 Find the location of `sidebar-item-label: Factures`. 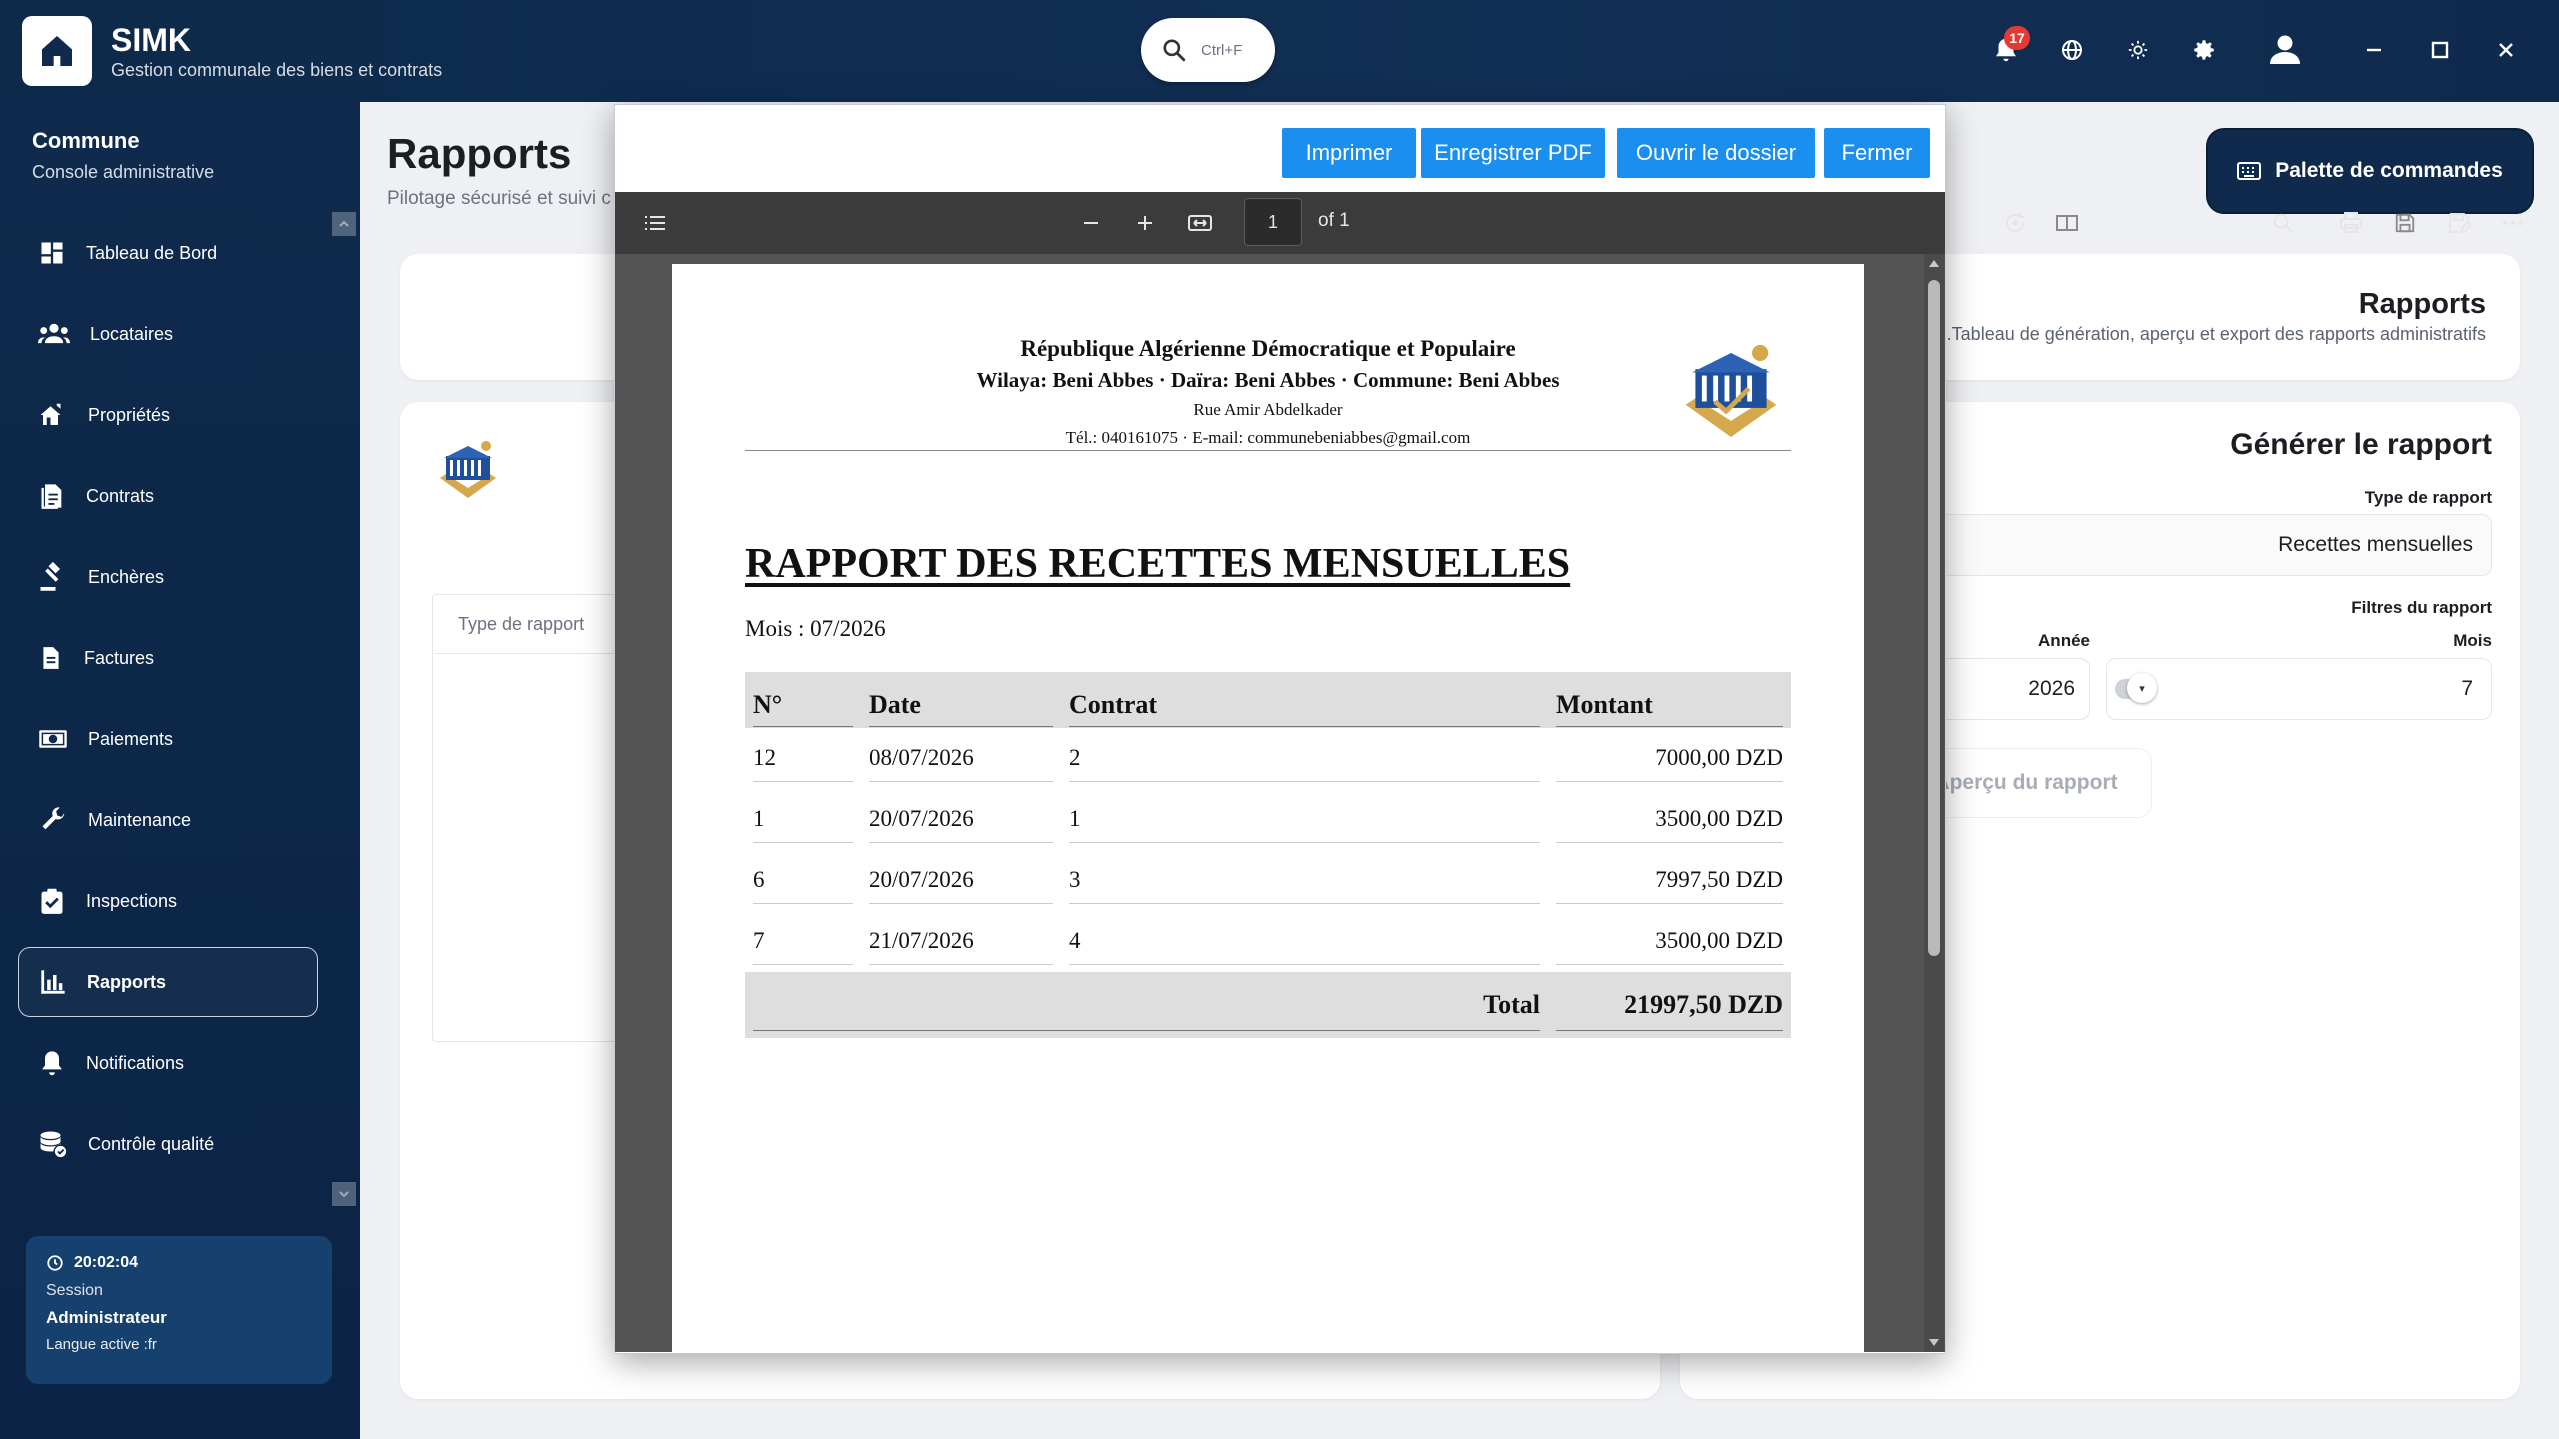

sidebar-item-label: Factures is located at coordinates (119, 657).